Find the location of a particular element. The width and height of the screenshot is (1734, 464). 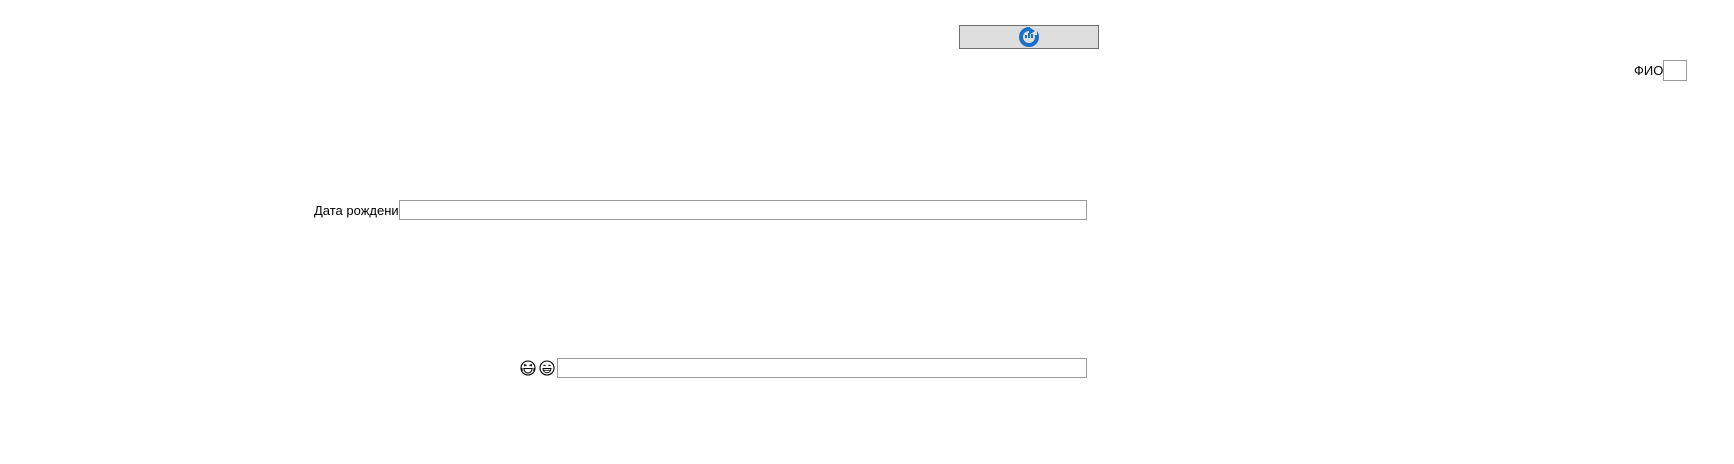

refresh-icon is located at coordinates (1029, 37).